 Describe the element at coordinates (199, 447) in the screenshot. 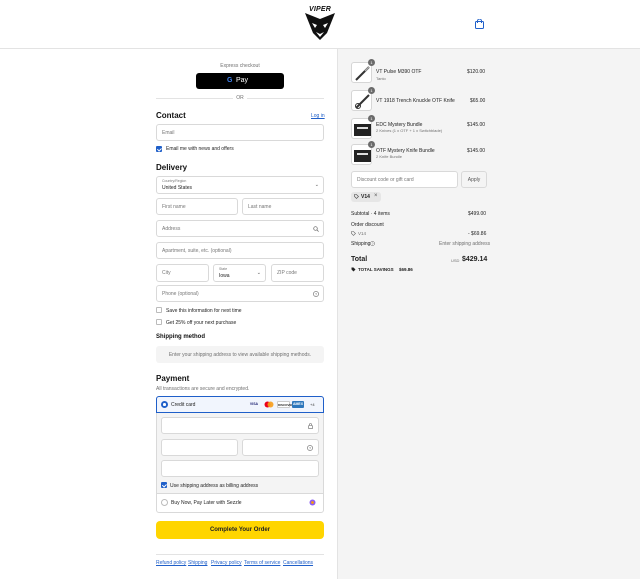

I see `expiry-field` at that location.